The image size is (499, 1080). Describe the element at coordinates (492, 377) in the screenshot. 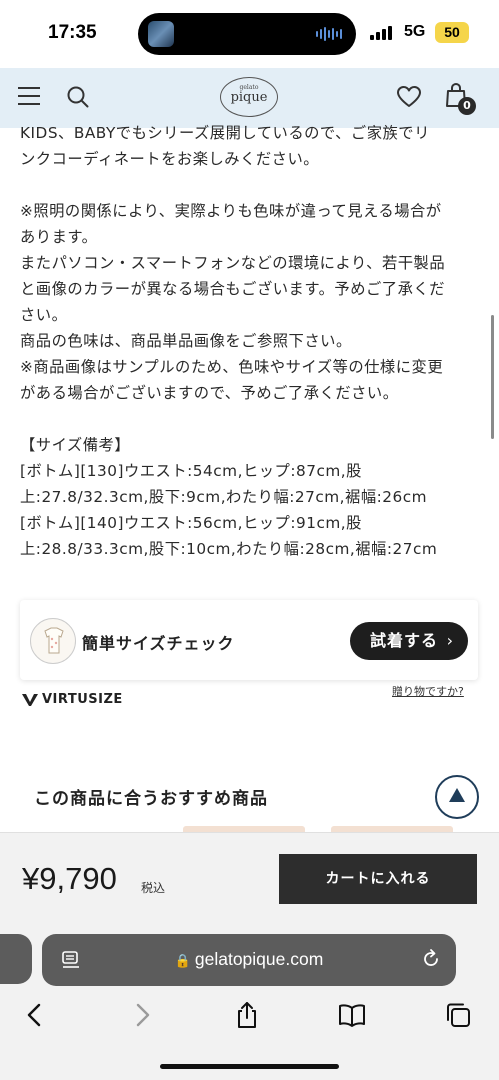

I see `scroll-indicator` at that location.